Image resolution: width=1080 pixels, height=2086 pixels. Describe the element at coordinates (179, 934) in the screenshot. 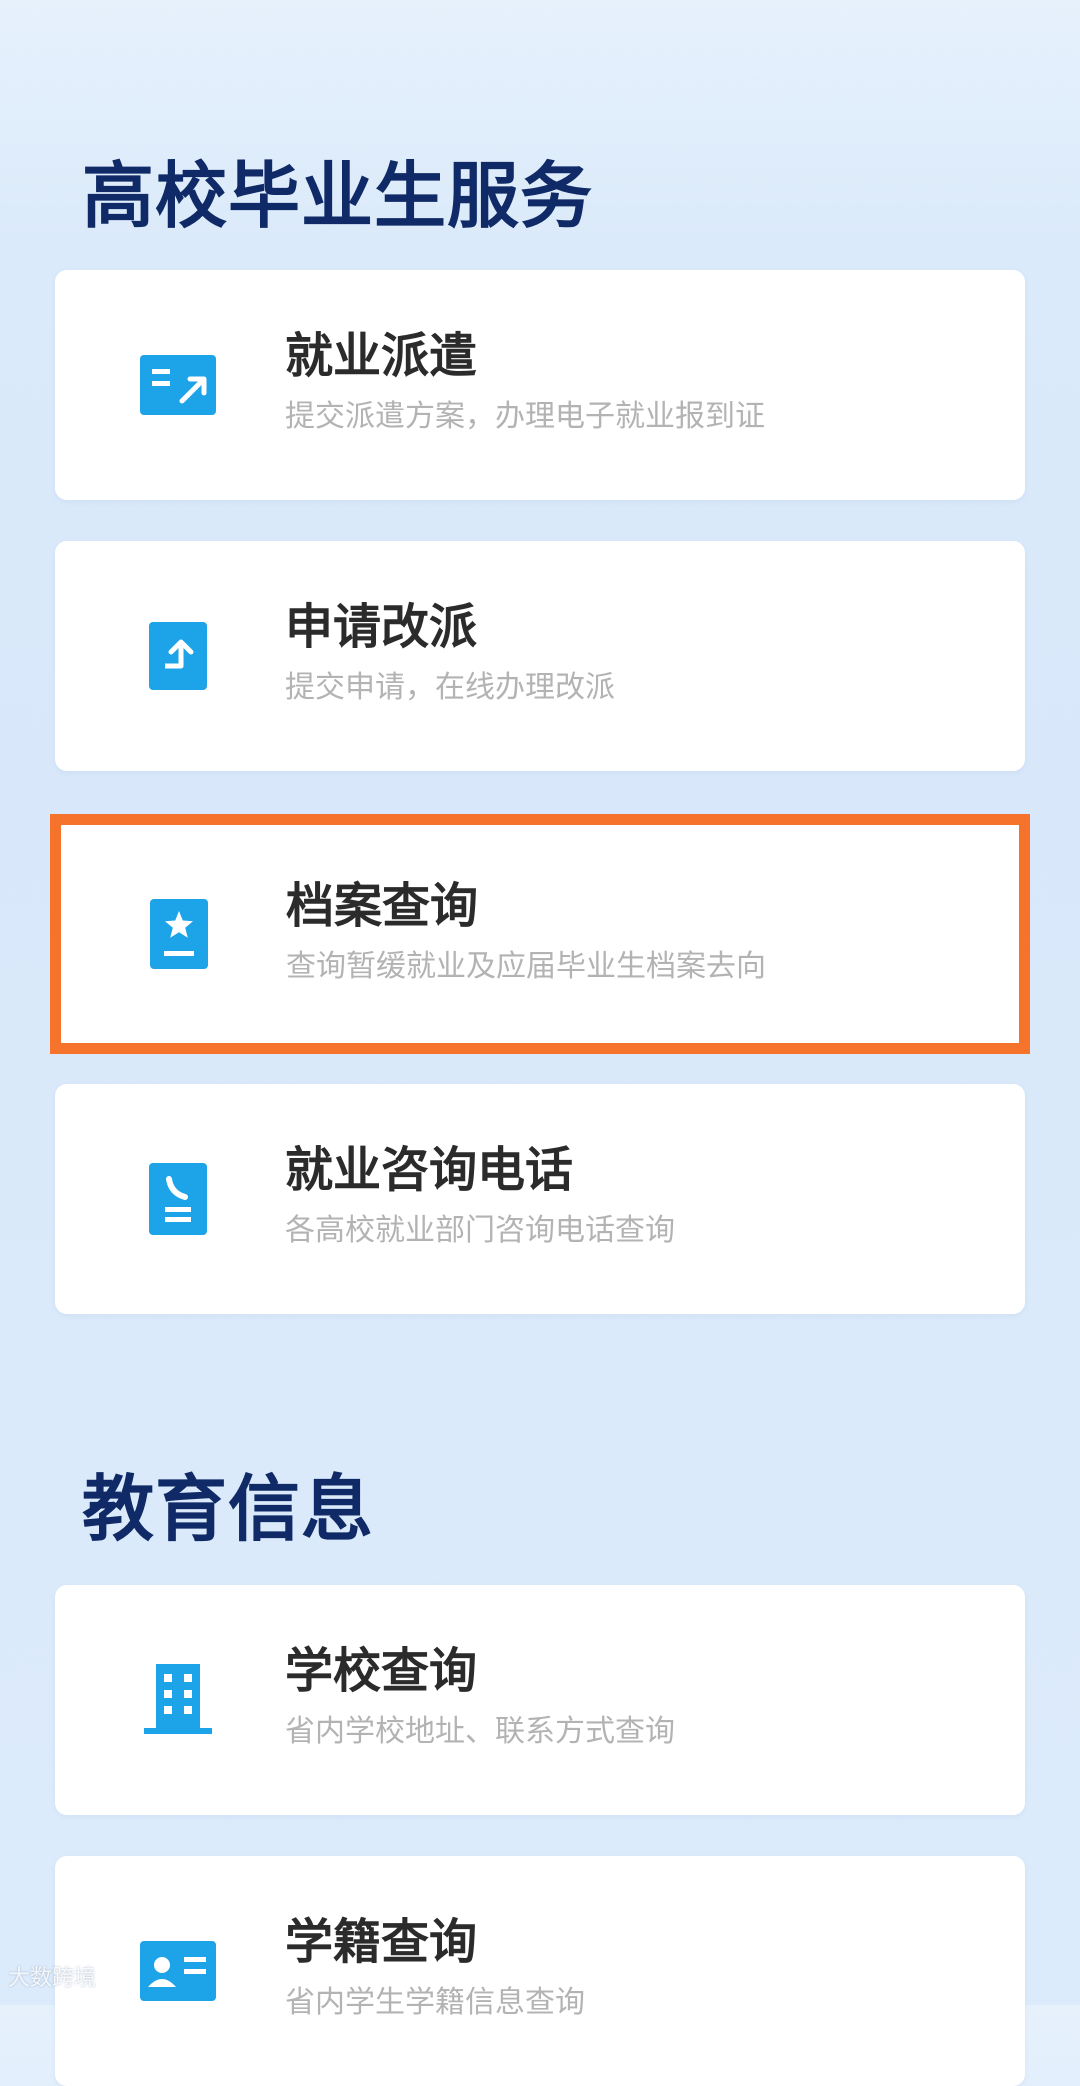

I see `archive-star-icon` at that location.